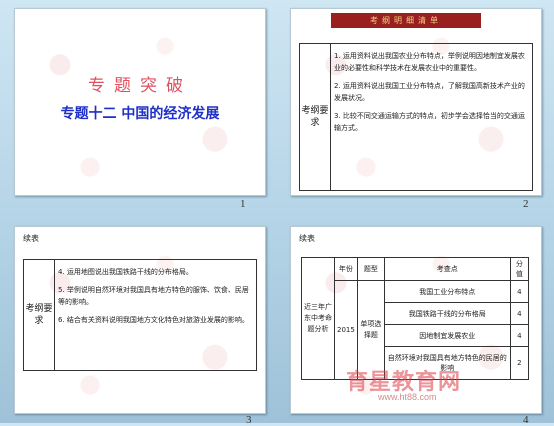 The width and height of the screenshot is (554, 426). I want to click on header-score: 分值, so click(519, 269).